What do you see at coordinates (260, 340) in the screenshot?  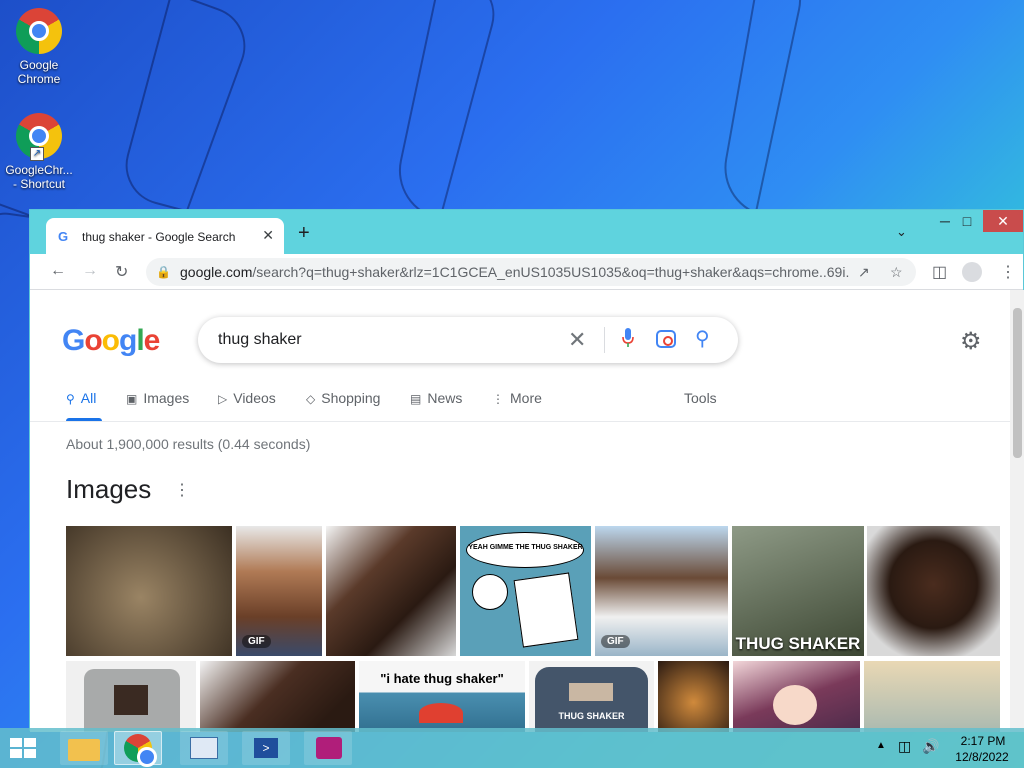 I see `search-input: thug shaker` at bounding box center [260, 340].